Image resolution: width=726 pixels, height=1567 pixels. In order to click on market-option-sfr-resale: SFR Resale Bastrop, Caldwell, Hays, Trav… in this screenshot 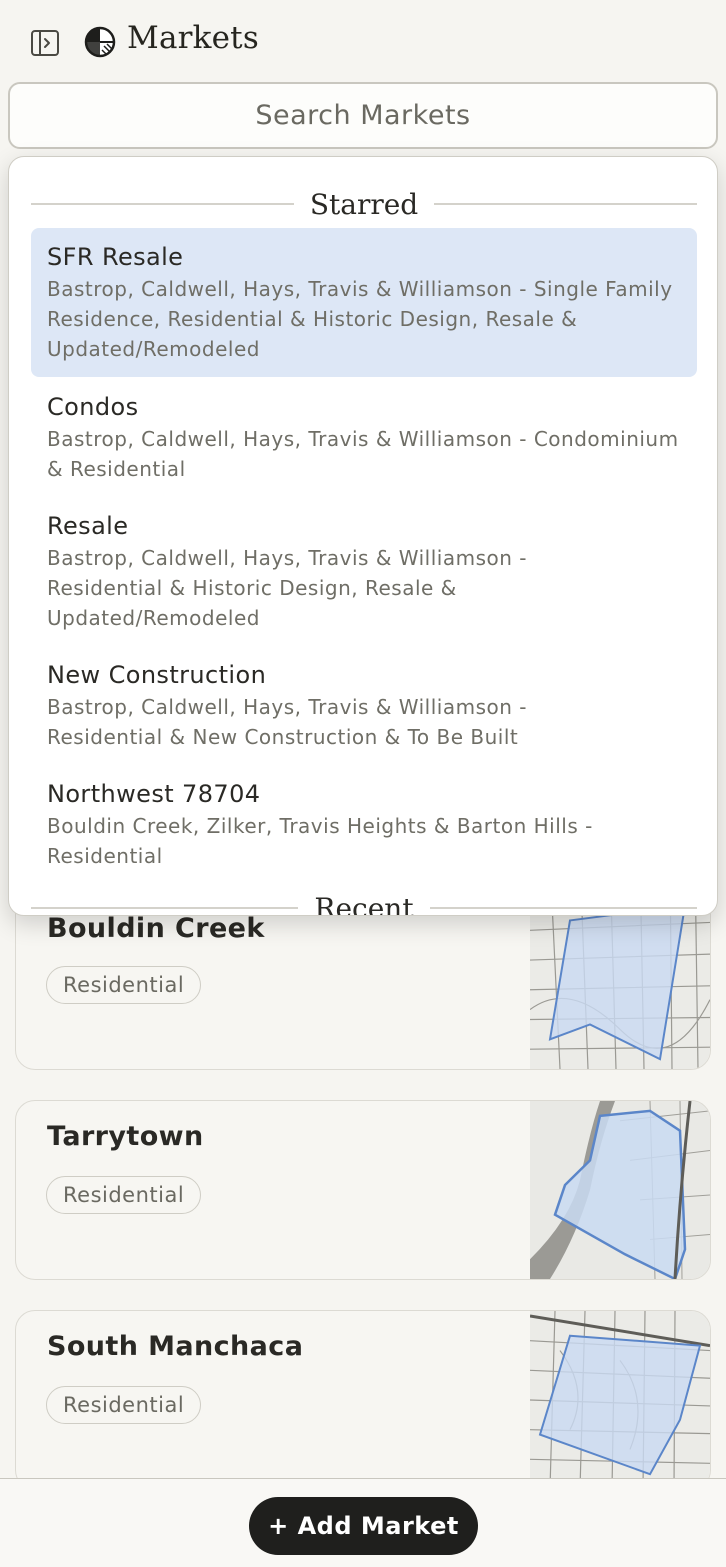, I will do `click(364, 302)`.